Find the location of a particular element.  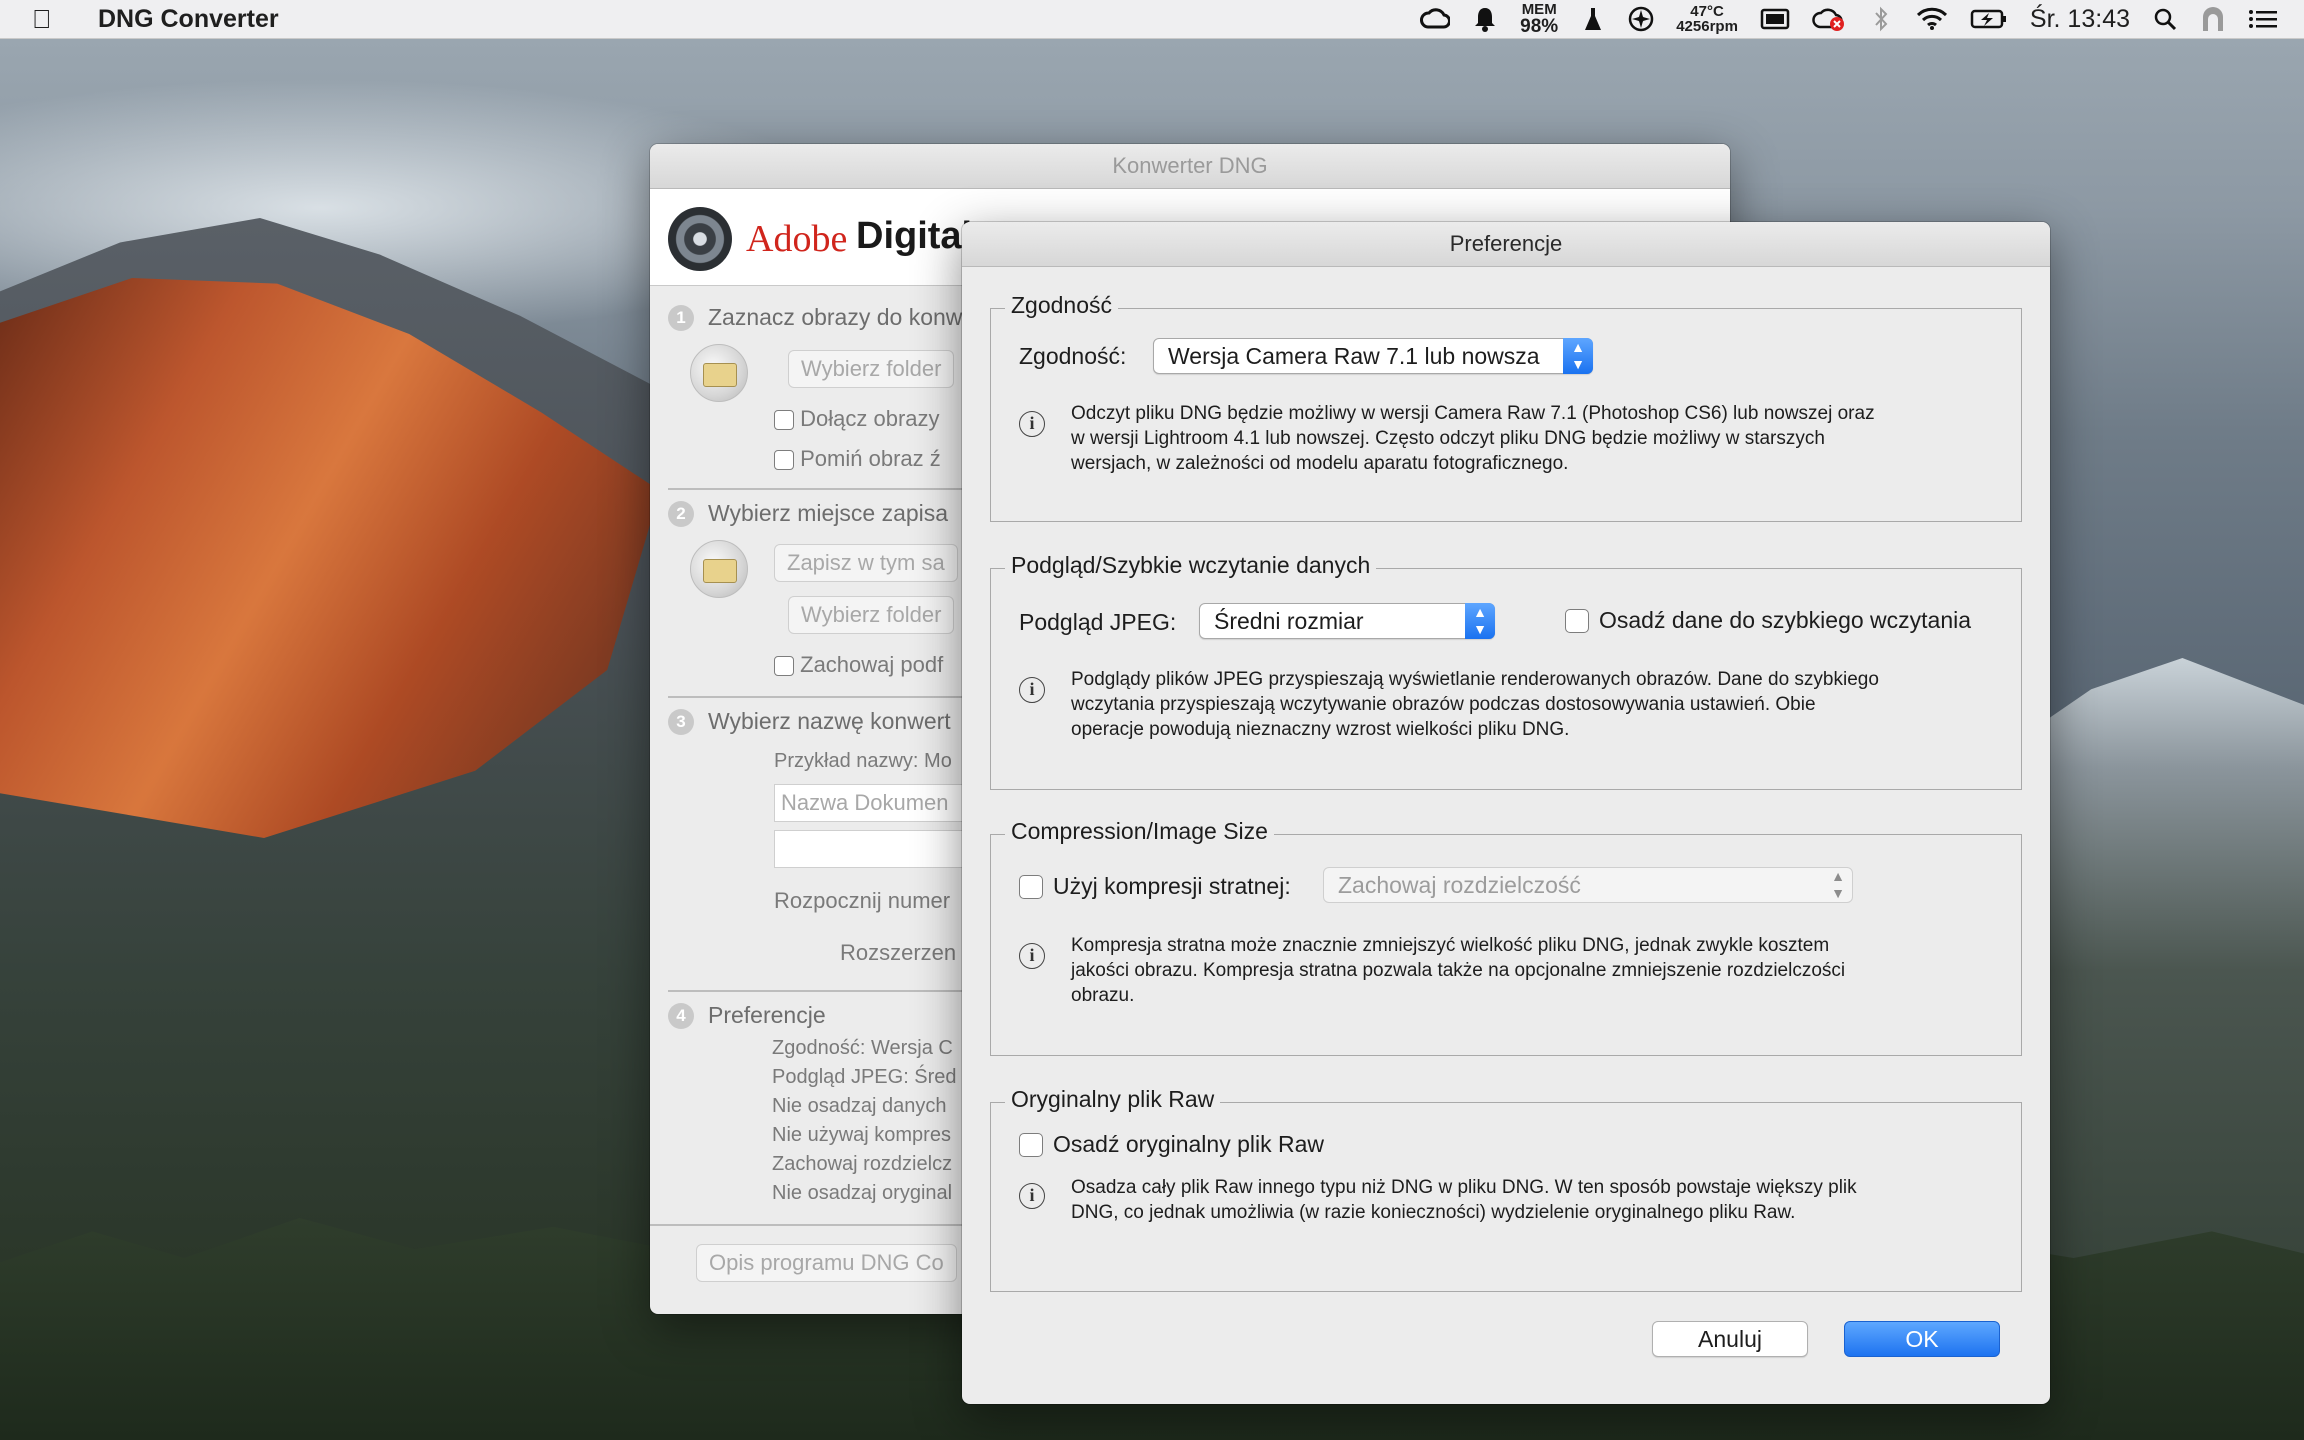

checkbox-label: Dołącz obrazy is located at coordinates (870, 418).